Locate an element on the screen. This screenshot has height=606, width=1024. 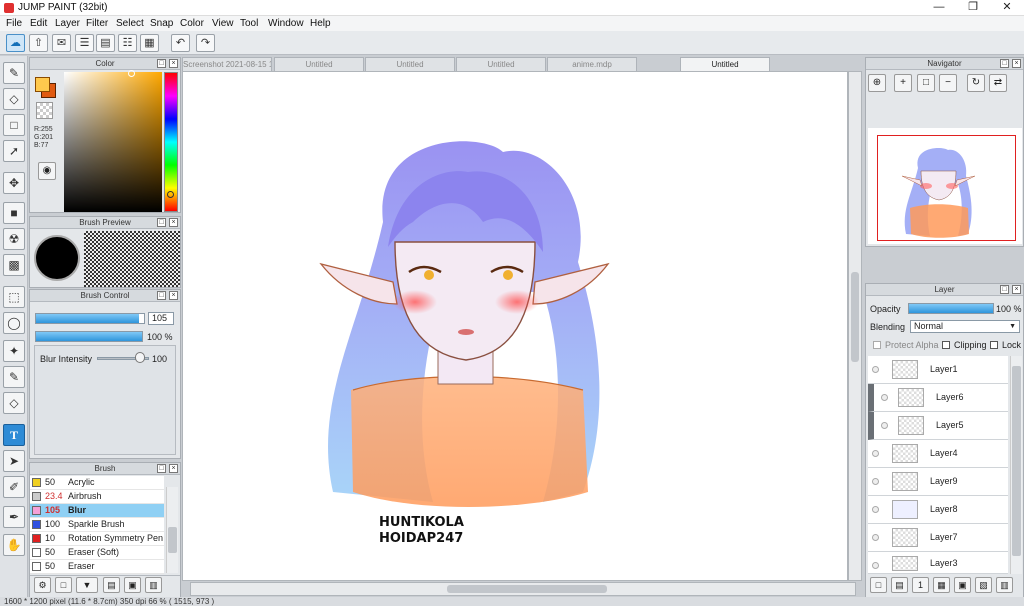
menu-tool: Tool is located at coordinates (249, 23).